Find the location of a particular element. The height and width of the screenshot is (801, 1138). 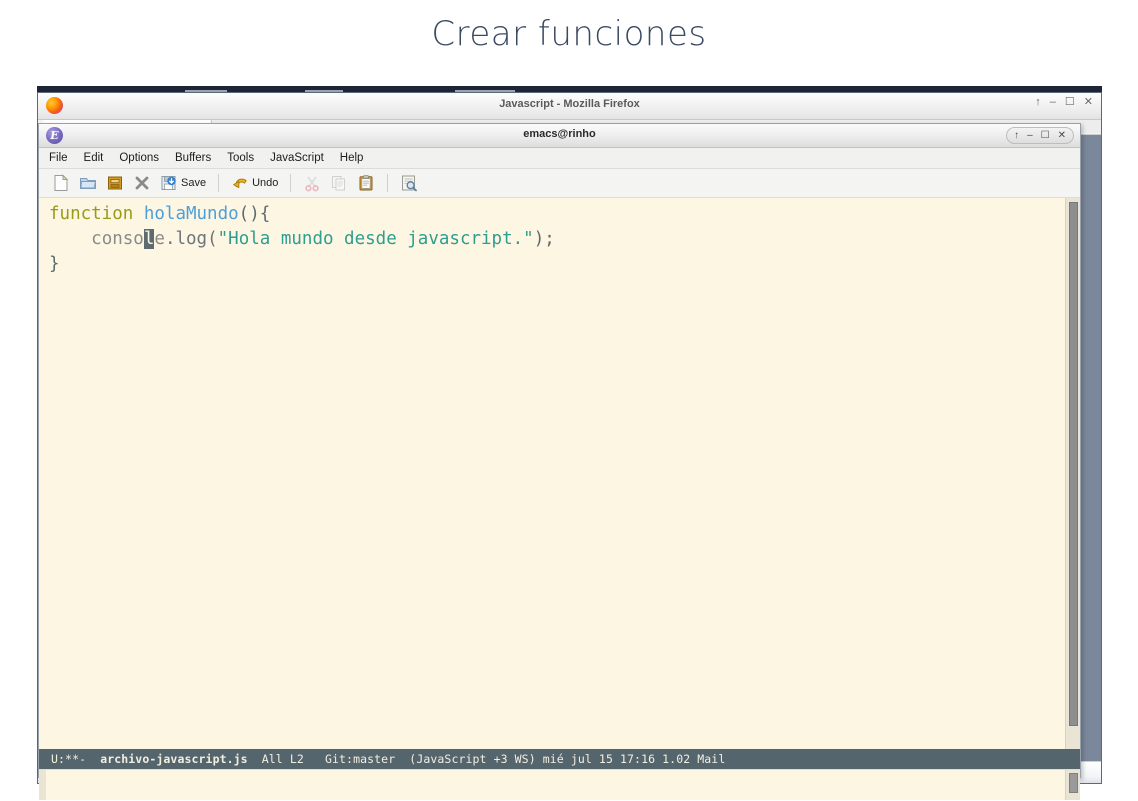

menu-tools: Tools is located at coordinates (240, 158).